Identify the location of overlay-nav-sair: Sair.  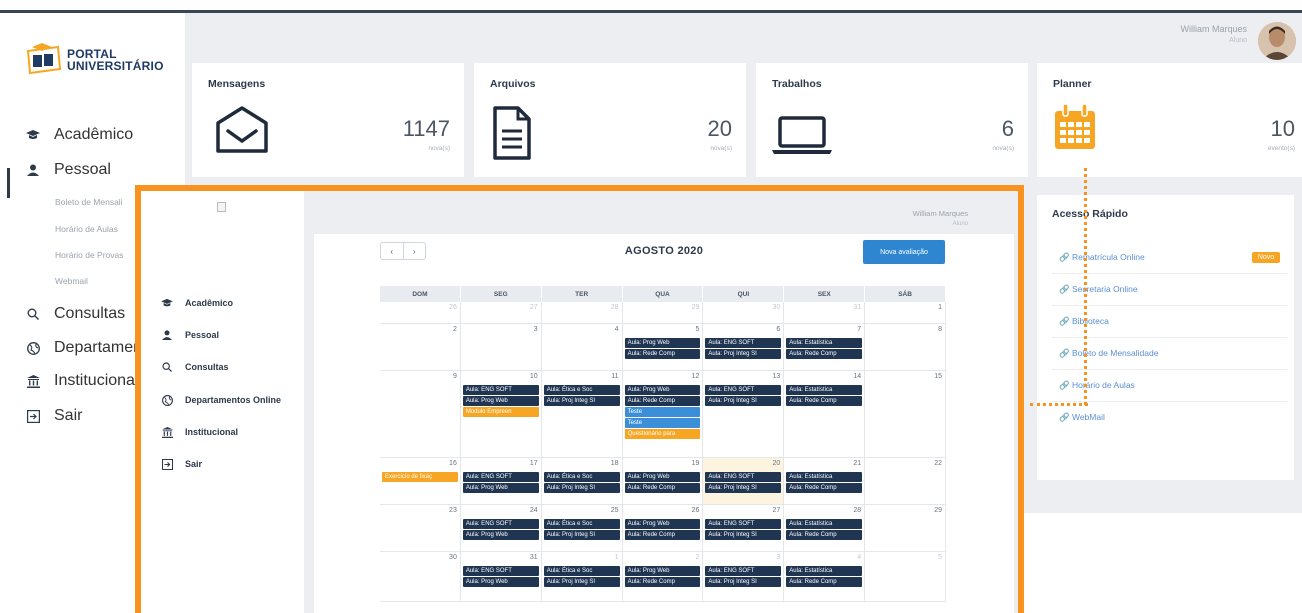
(181, 464).